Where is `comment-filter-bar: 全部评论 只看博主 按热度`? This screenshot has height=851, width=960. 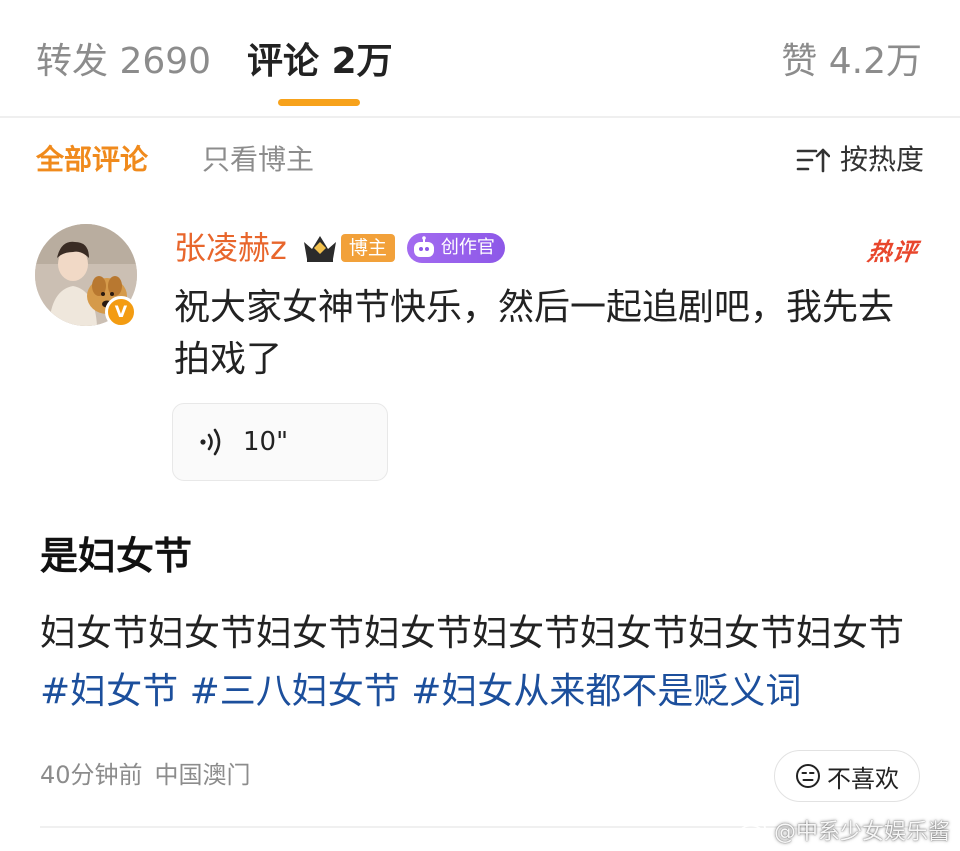
comment-filter-bar: 全部评论 只看博主 按热度 is located at coordinates (480, 160).